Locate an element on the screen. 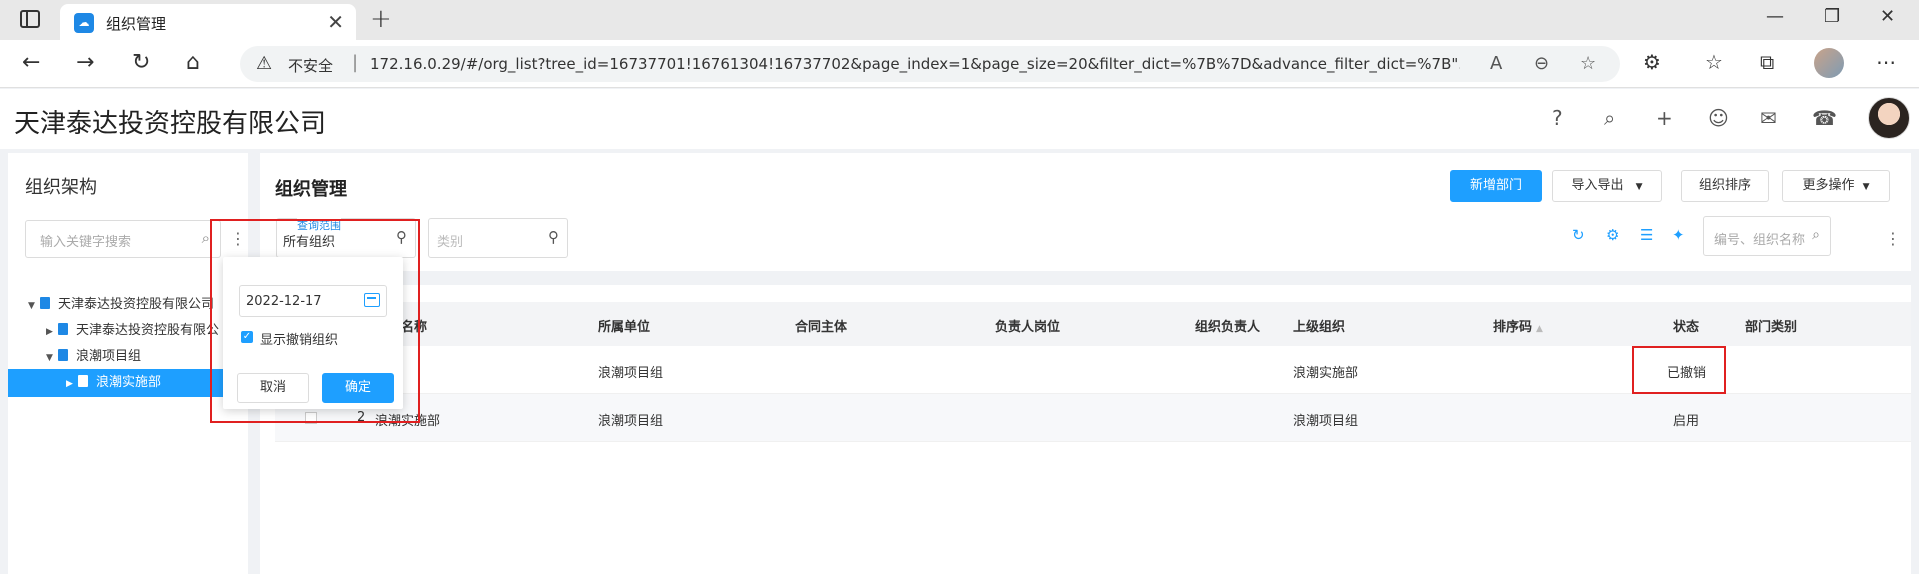 The width and height of the screenshot is (1919, 574). maximize-icon: ❐ is located at coordinates (1832, 16).